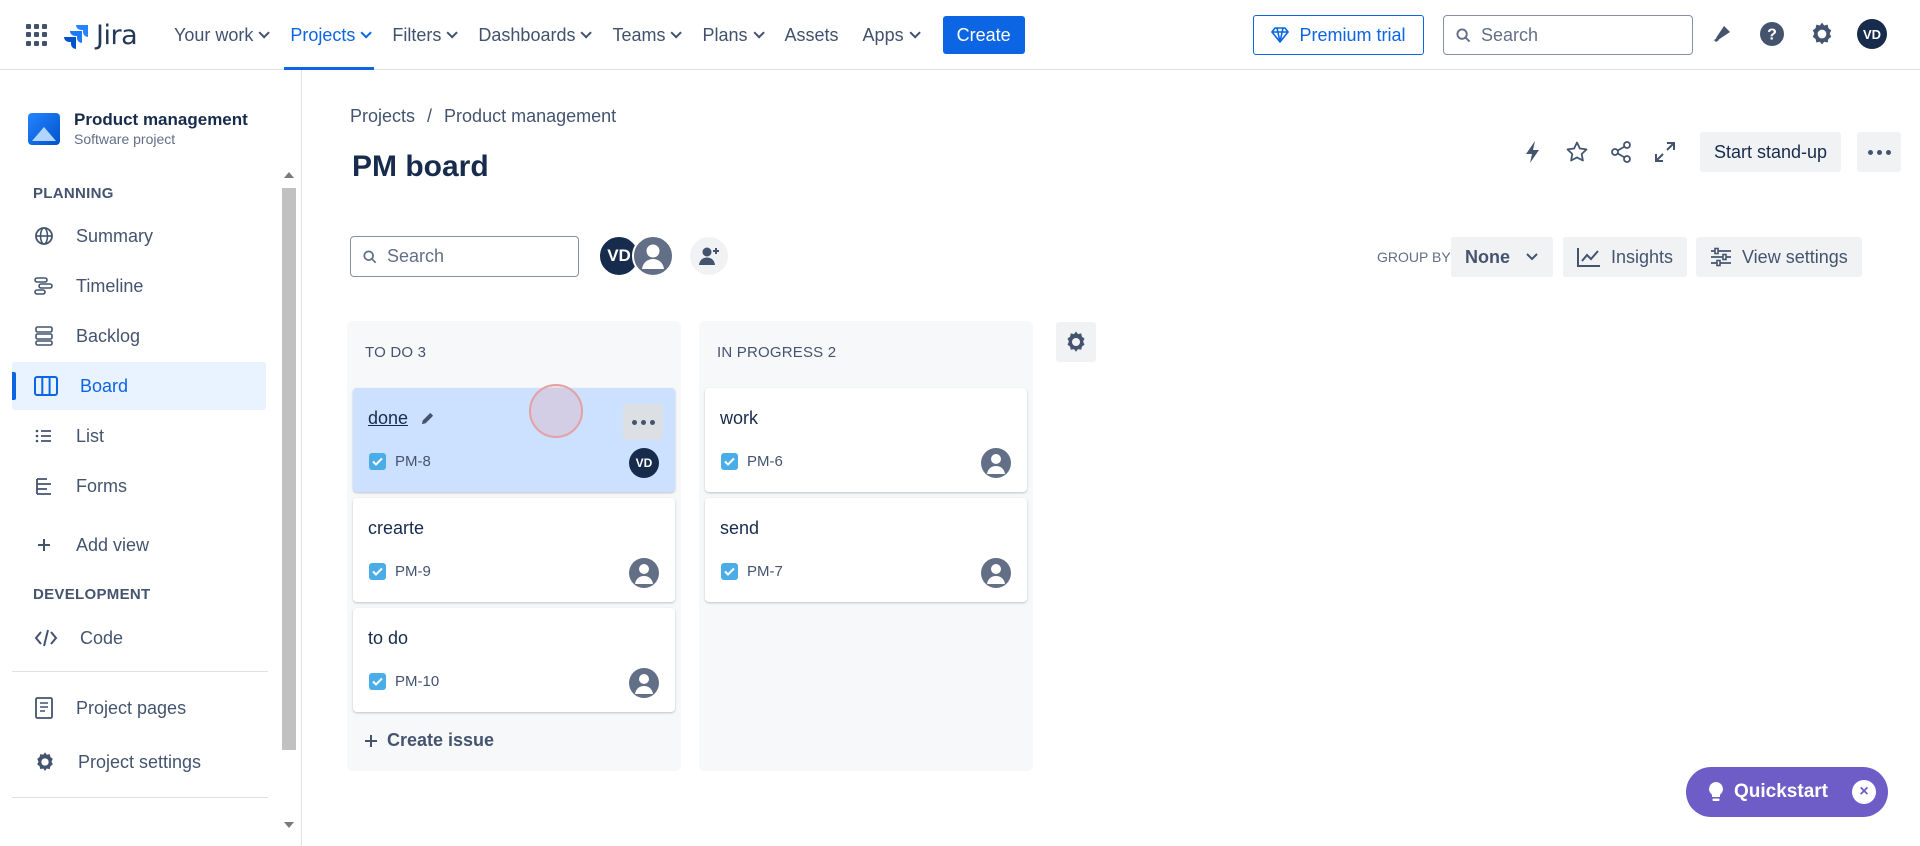  I want to click on scroll-down-arrow-icon, so click(289, 825).